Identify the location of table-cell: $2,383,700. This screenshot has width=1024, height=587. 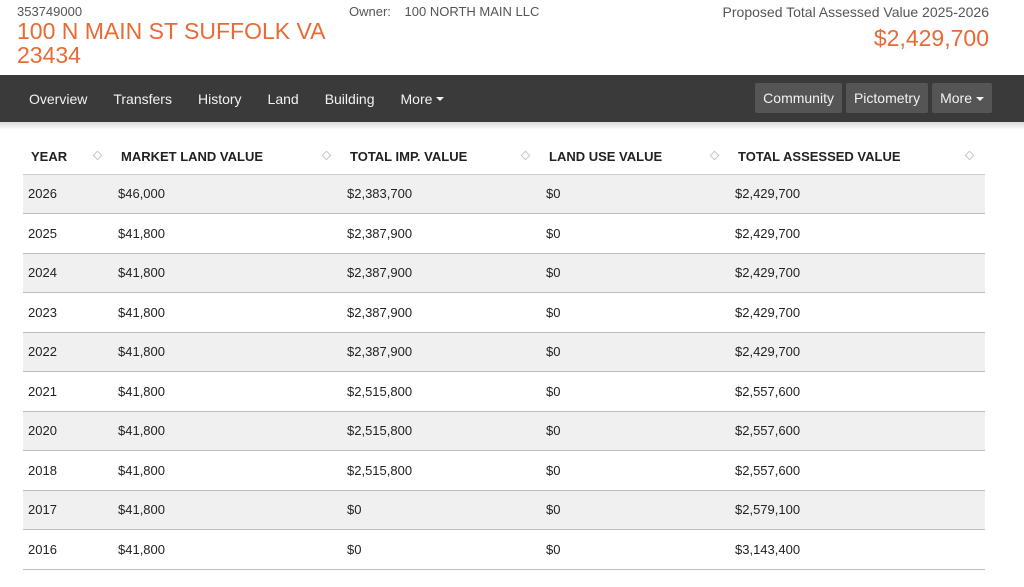
(441, 194).